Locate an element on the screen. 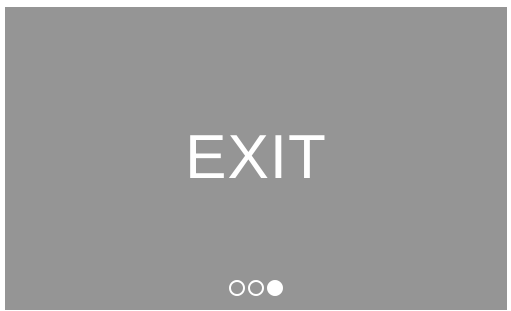 This screenshot has height=311, width=511. page-indicator is located at coordinates (256, 288).